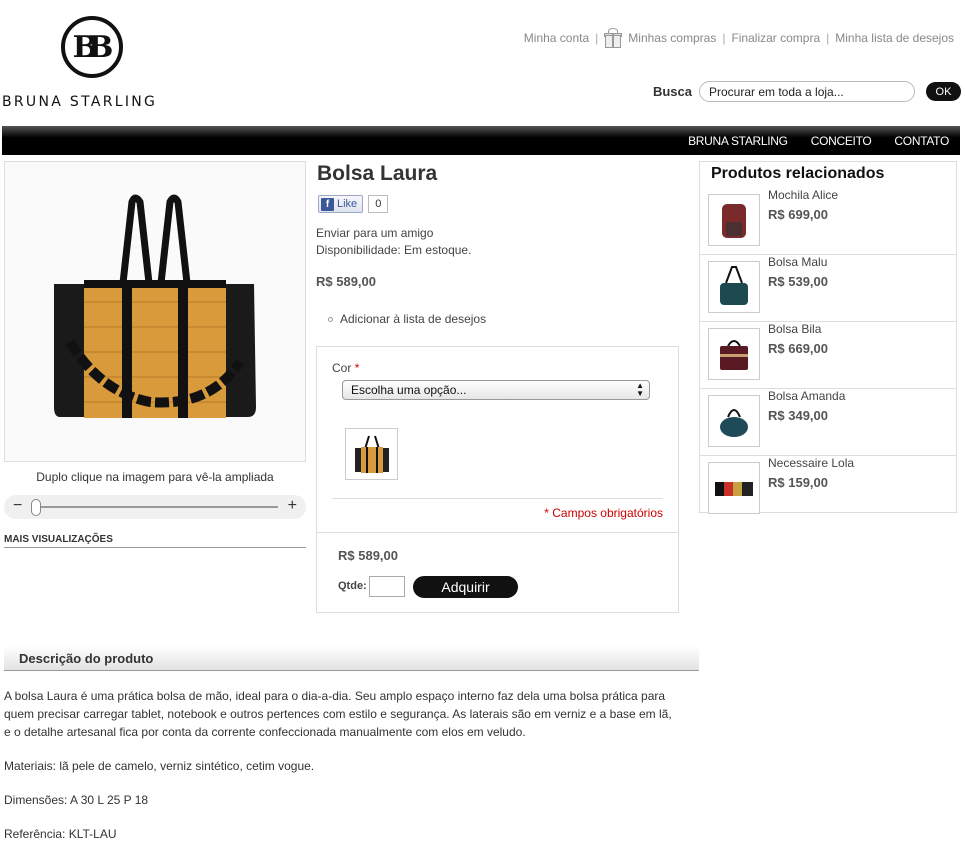 The height and width of the screenshot is (861, 965). I want to click on quantity-label: Qtde:, so click(352, 586).